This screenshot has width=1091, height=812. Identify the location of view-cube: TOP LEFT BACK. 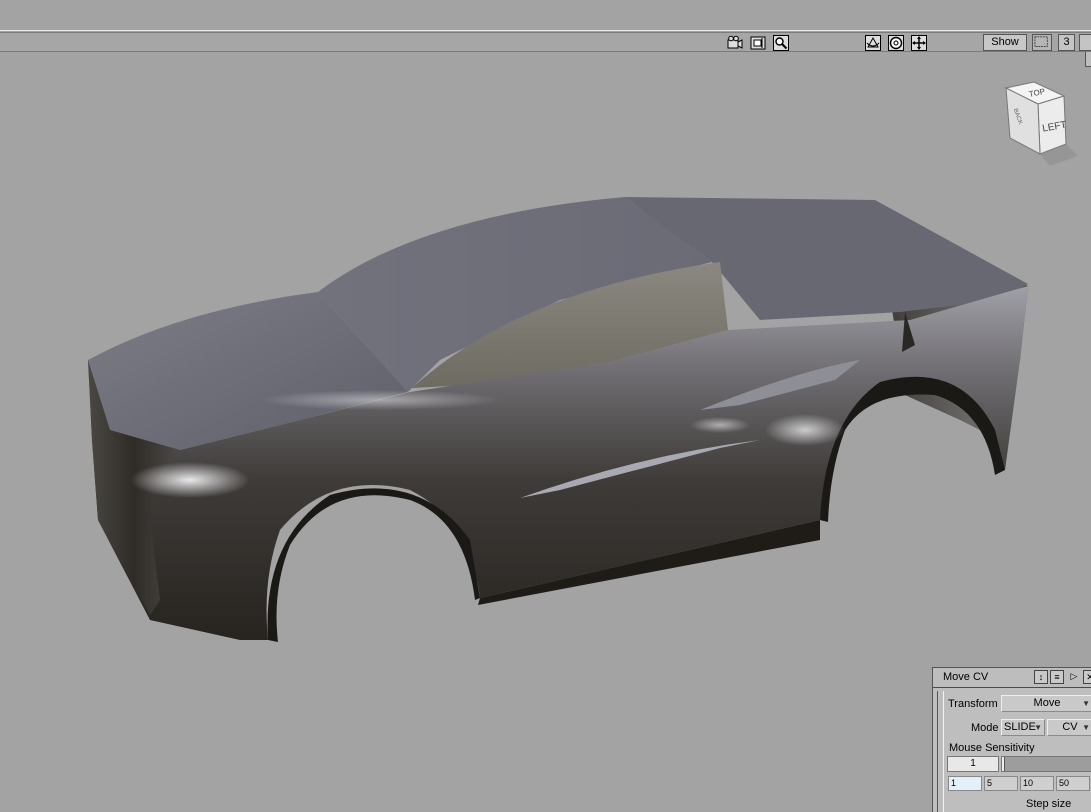
(1041, 124).